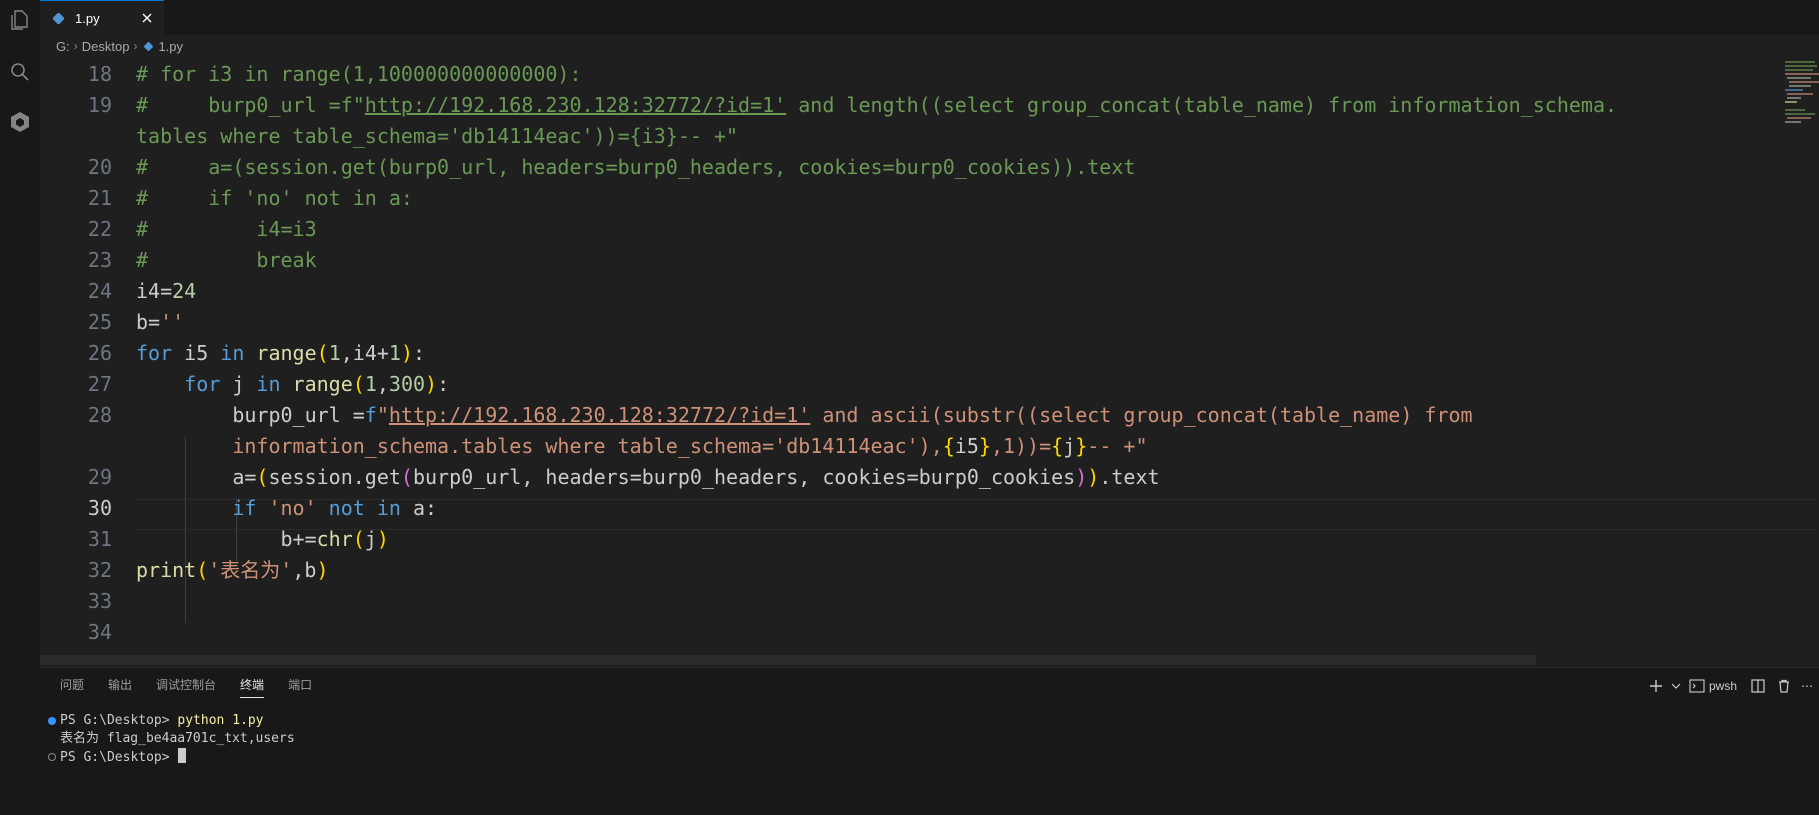  What do you see at coordinates (280, 353) in the screenshot?
I see `code-line: for i5 in range(1,i4+1):` at bounding box center [280, 353].